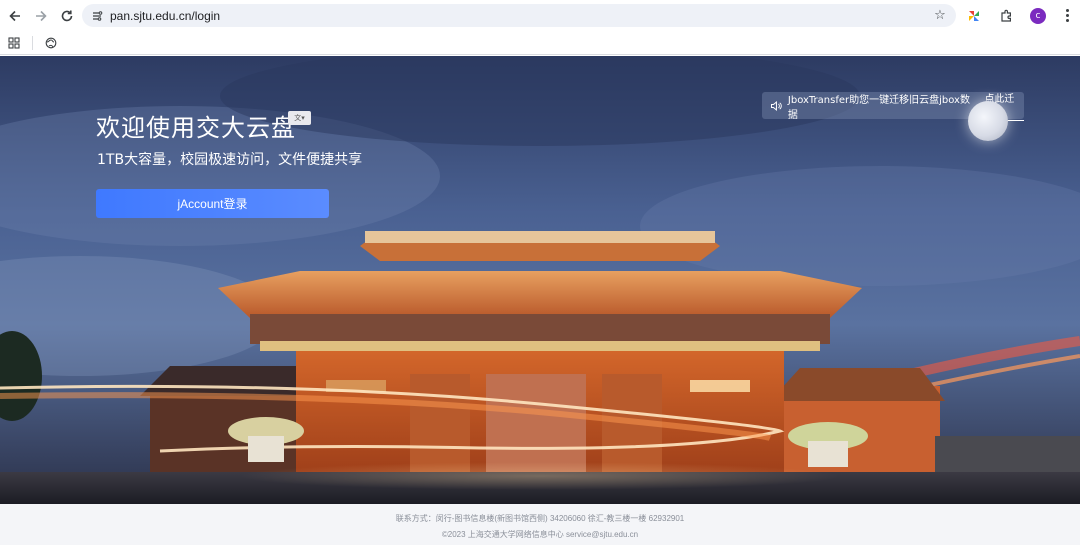 The height and width of the screenshot is (545, 1080). What do you see at coordinates (974, 16) in the screenshot?
I see `extension-pinwheel-icon` at bounding box center [974, 16].